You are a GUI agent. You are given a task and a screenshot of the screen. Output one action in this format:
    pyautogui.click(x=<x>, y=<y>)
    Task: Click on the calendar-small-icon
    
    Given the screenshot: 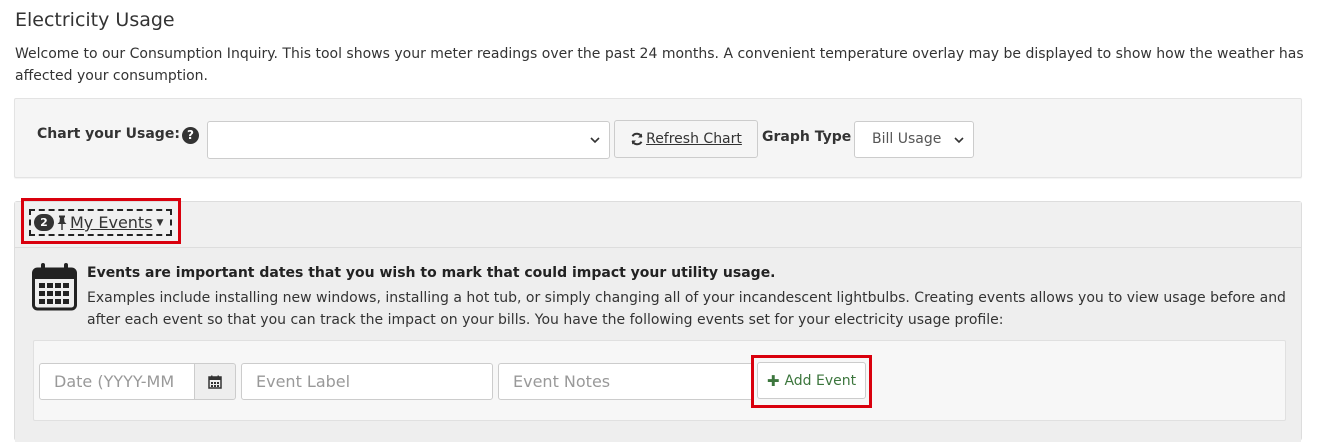 What is the action you would take?
    pyautogui.click(x=215, y=382)
    